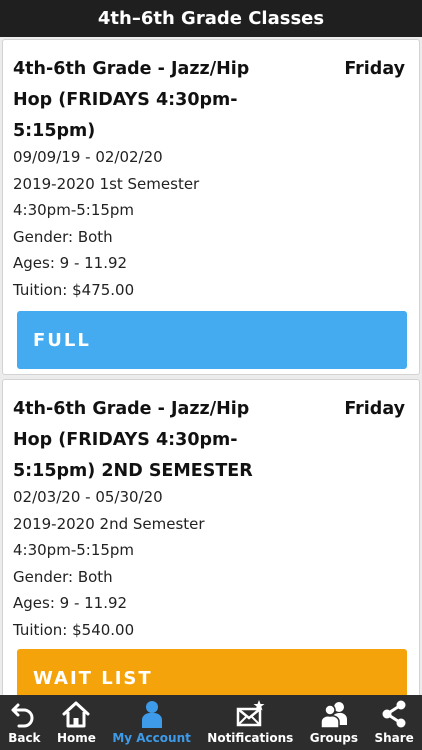 This screenshot has height=750, width=422. I want to click on tab-label: Notifications, so click(250, 738).